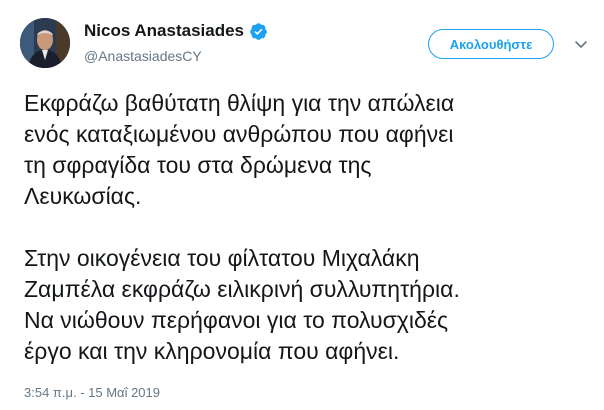  Describe the element at coordinates (164, 31) in the screenshot. I see `display-name: Nicos Anastasiades` at that location.